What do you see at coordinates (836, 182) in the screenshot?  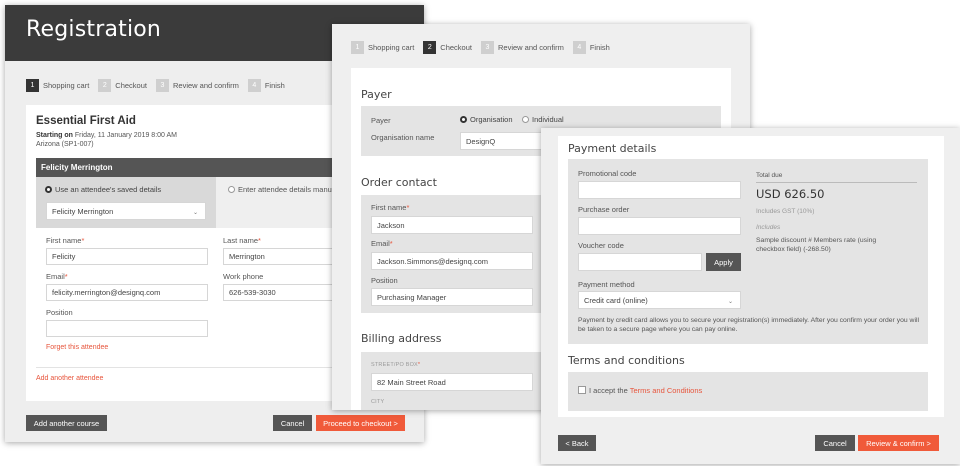 I see `total-divider` at bounding box center [836, 182].